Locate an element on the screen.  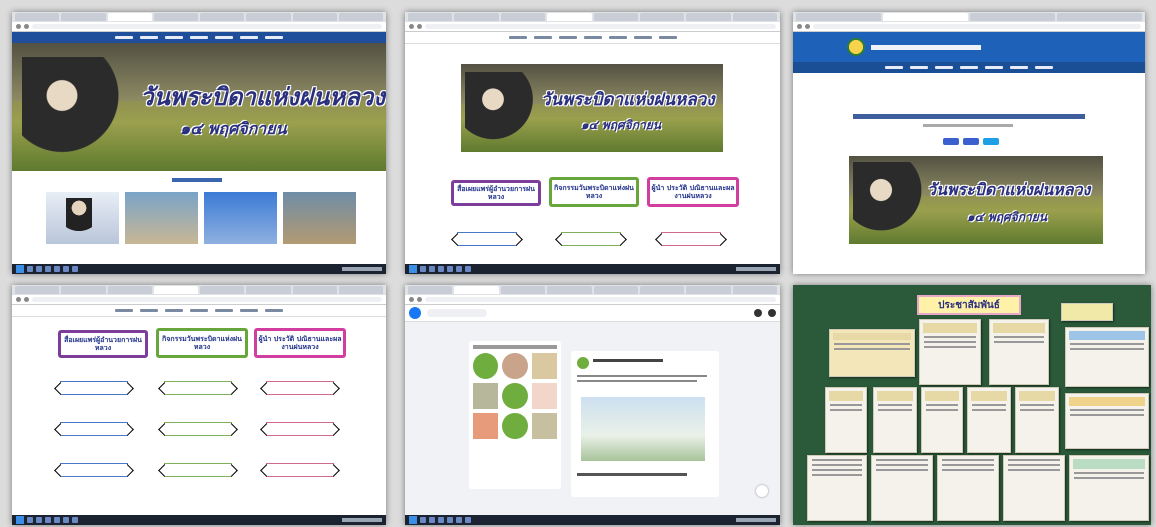
board-header: ประชาสัมพันธ์ is located at coordinates (969, 305).